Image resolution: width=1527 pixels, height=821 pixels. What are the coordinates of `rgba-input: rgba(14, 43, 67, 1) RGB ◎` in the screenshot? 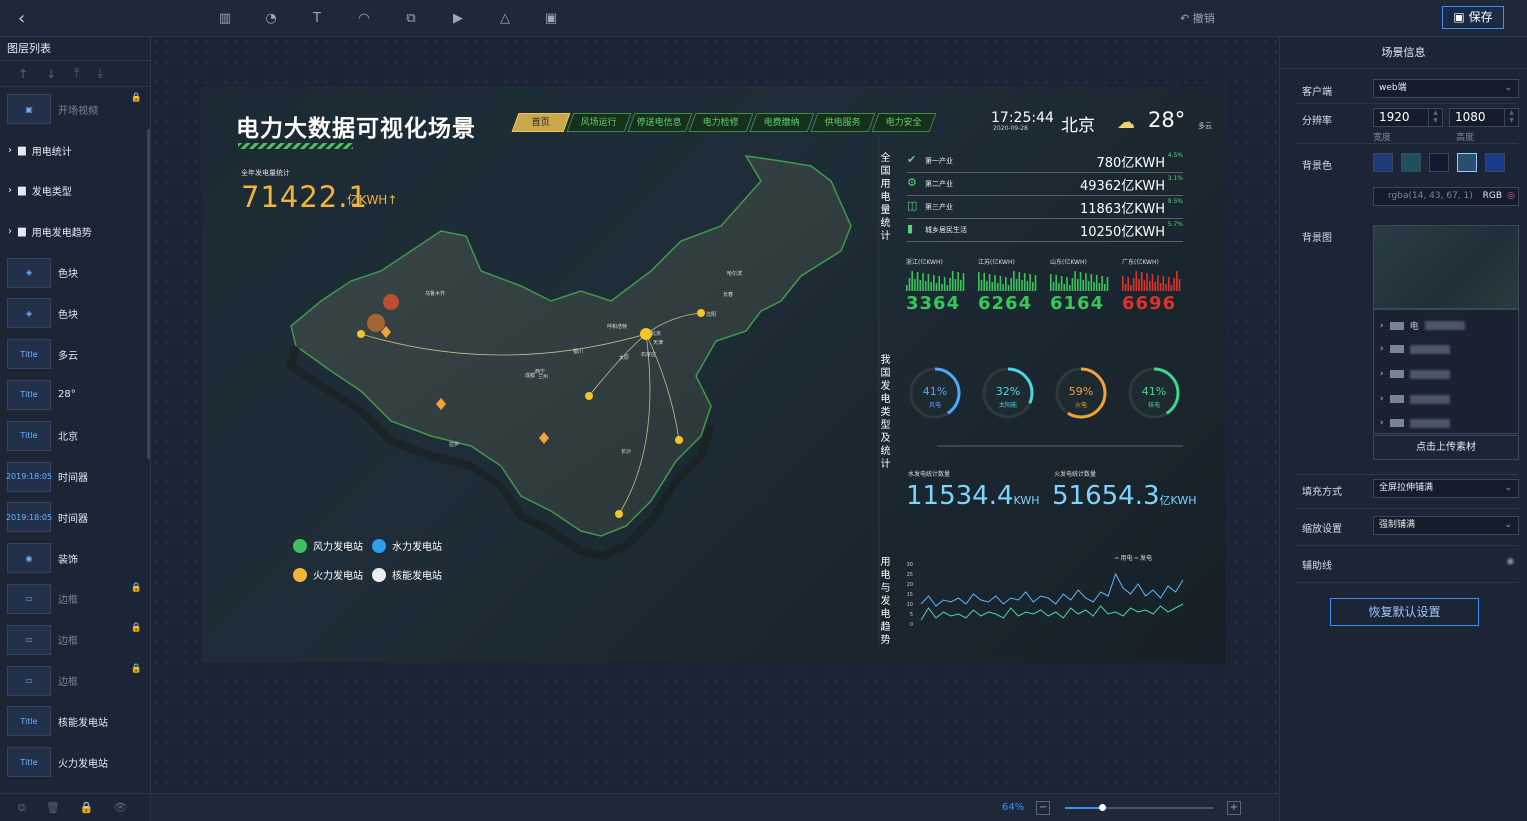 It's located at (1446, 196).